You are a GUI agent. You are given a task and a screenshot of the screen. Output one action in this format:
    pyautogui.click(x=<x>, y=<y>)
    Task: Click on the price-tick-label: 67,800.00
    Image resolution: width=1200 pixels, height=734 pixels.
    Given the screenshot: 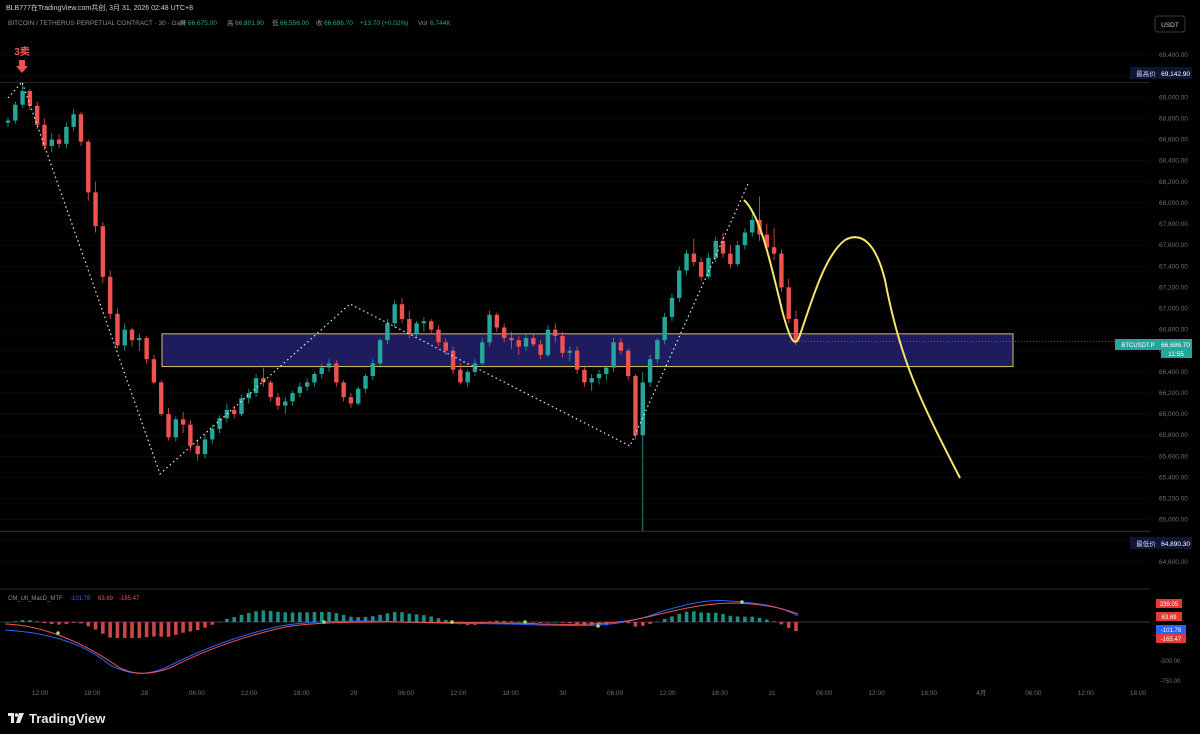 What is the action you would take?
    pyautogui.click(x=1173, y=224)
    